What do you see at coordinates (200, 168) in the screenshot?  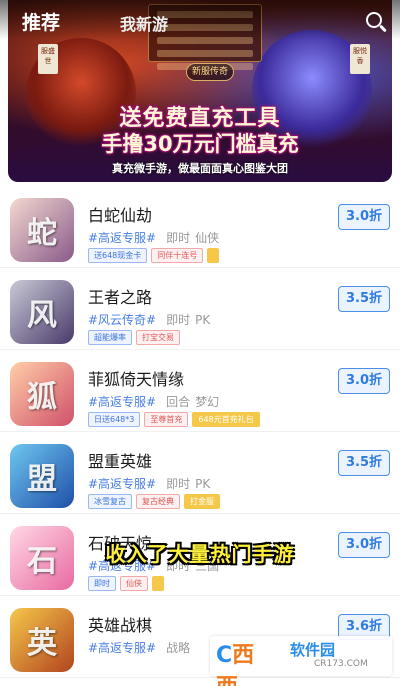 I see `banner-caption: 真充微手游，做最面面真心图鉴大团` at bounding box center [200, 168].